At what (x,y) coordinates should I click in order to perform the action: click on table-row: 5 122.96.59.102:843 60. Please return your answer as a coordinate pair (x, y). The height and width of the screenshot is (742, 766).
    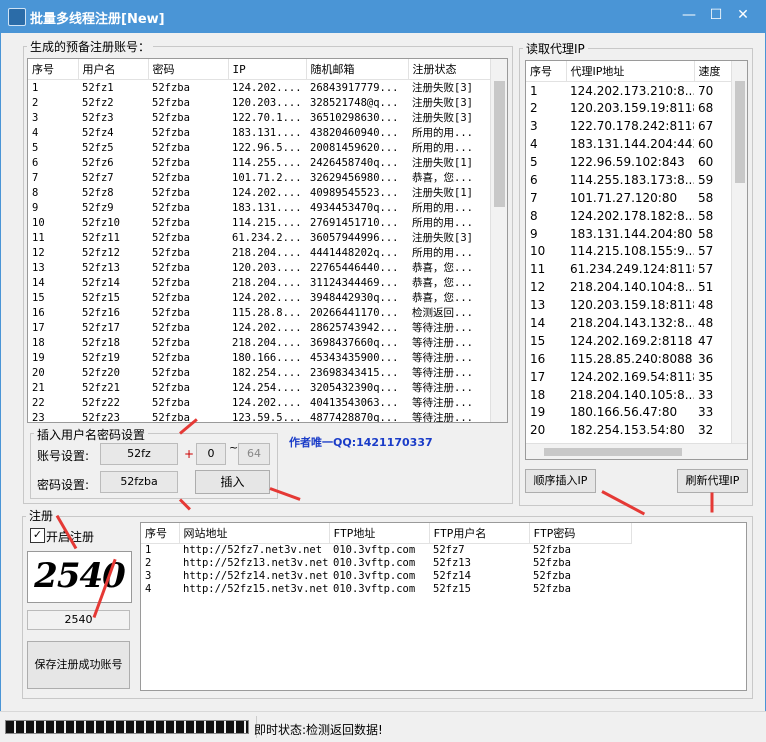
    Looking at the image, I should click on (628, 162).